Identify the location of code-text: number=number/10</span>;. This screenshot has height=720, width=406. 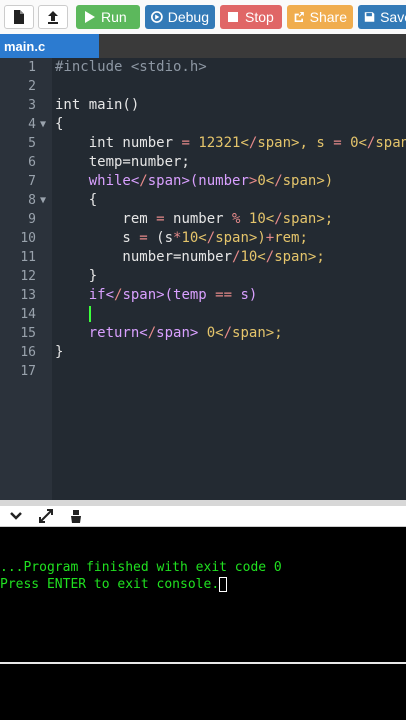
(190, 257).